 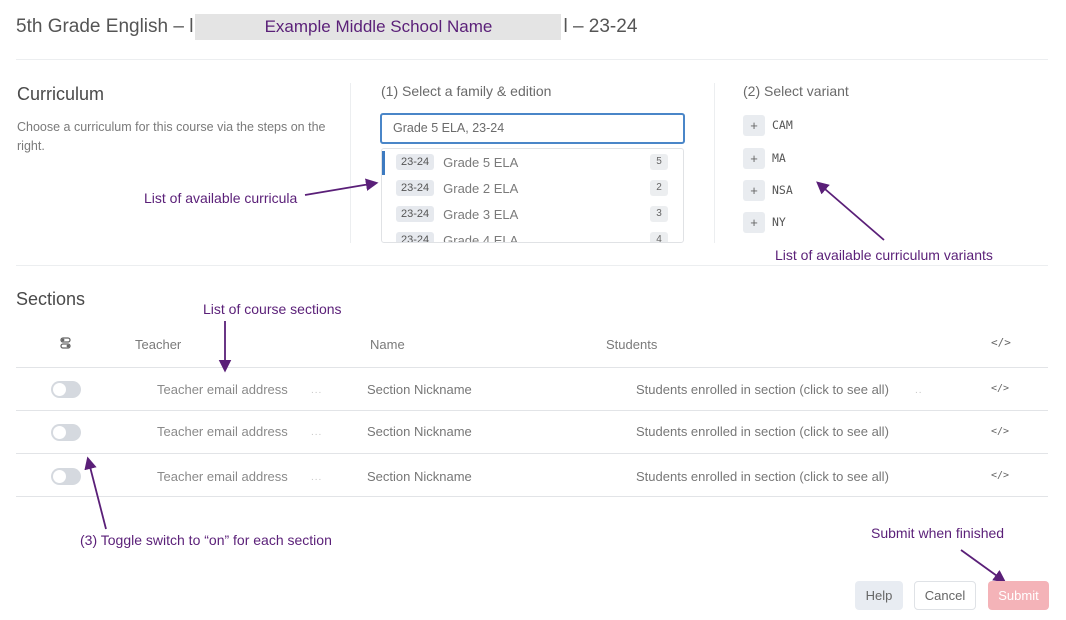 What do you see at coordinates (341, 187) in the screenshot?
I see `arrow-to-curricula` at bounding box center [341, 187].